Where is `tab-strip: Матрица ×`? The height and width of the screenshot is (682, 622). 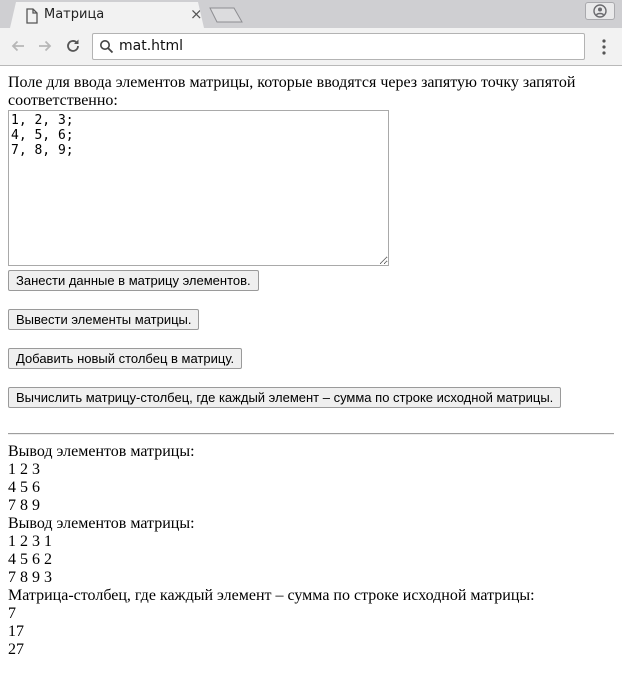 tab-strip: Матрица × is located at coordinates (311, 14).